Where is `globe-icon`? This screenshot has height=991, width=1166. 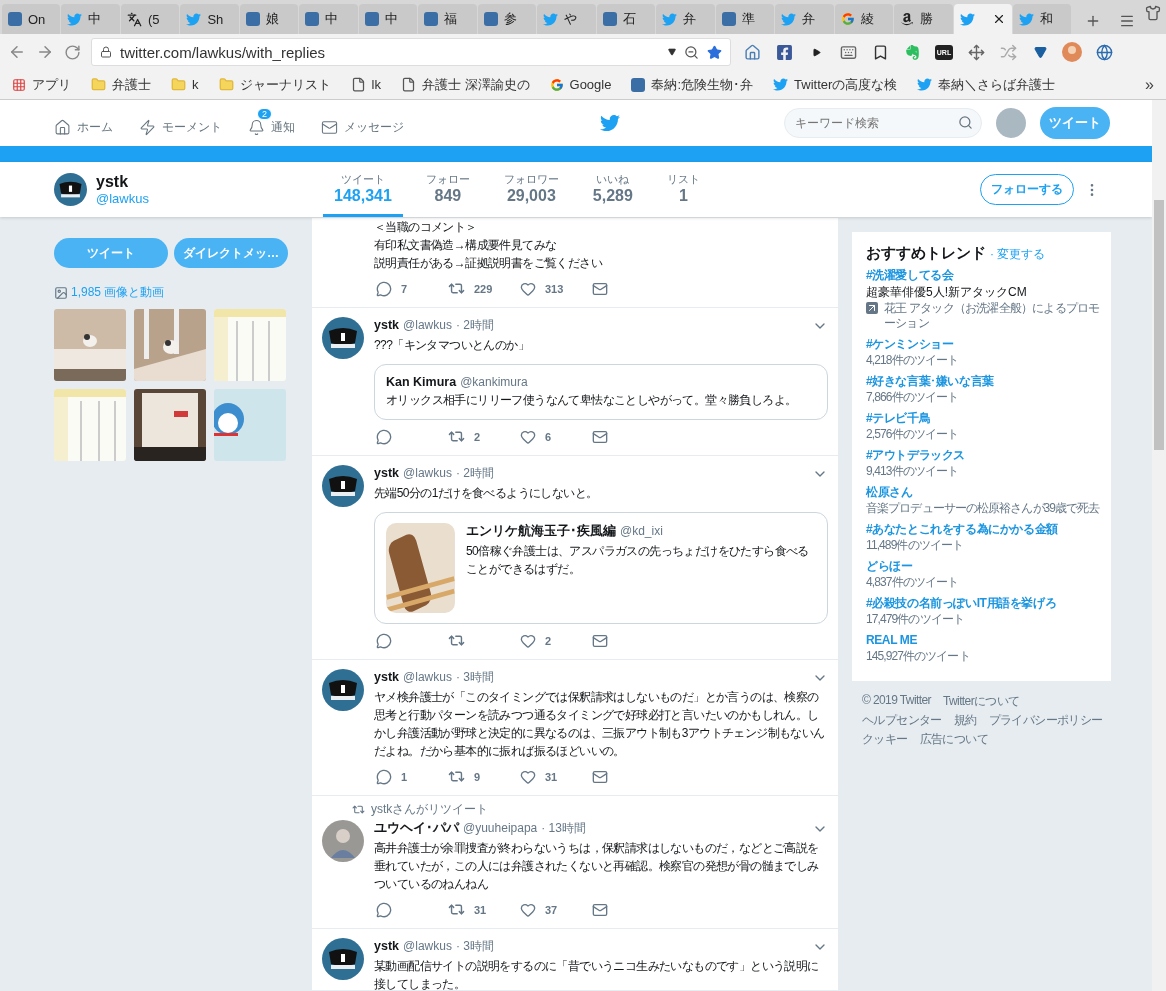
globe-icon is located at coordinates (1104, 52).